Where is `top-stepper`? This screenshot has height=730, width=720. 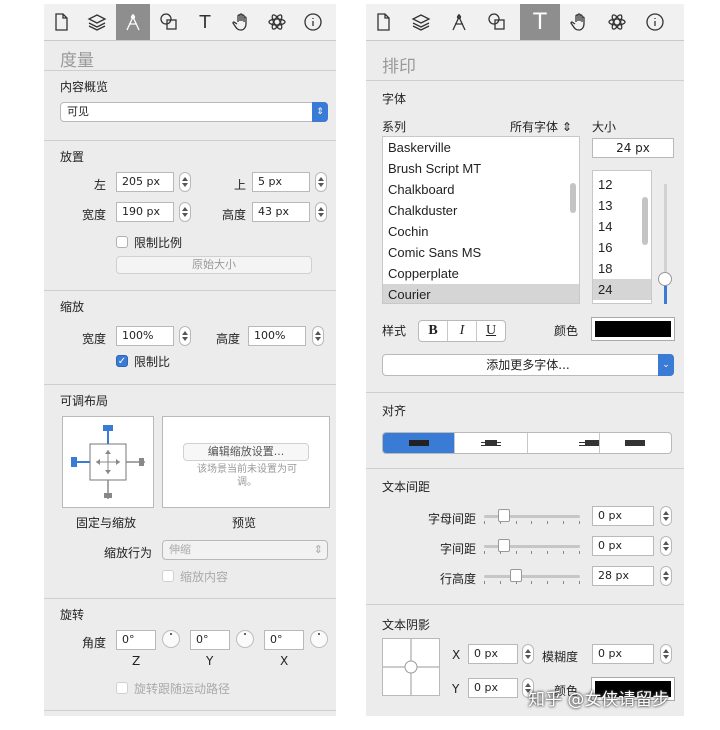
top-stepper is located at coordinates (321, 182).